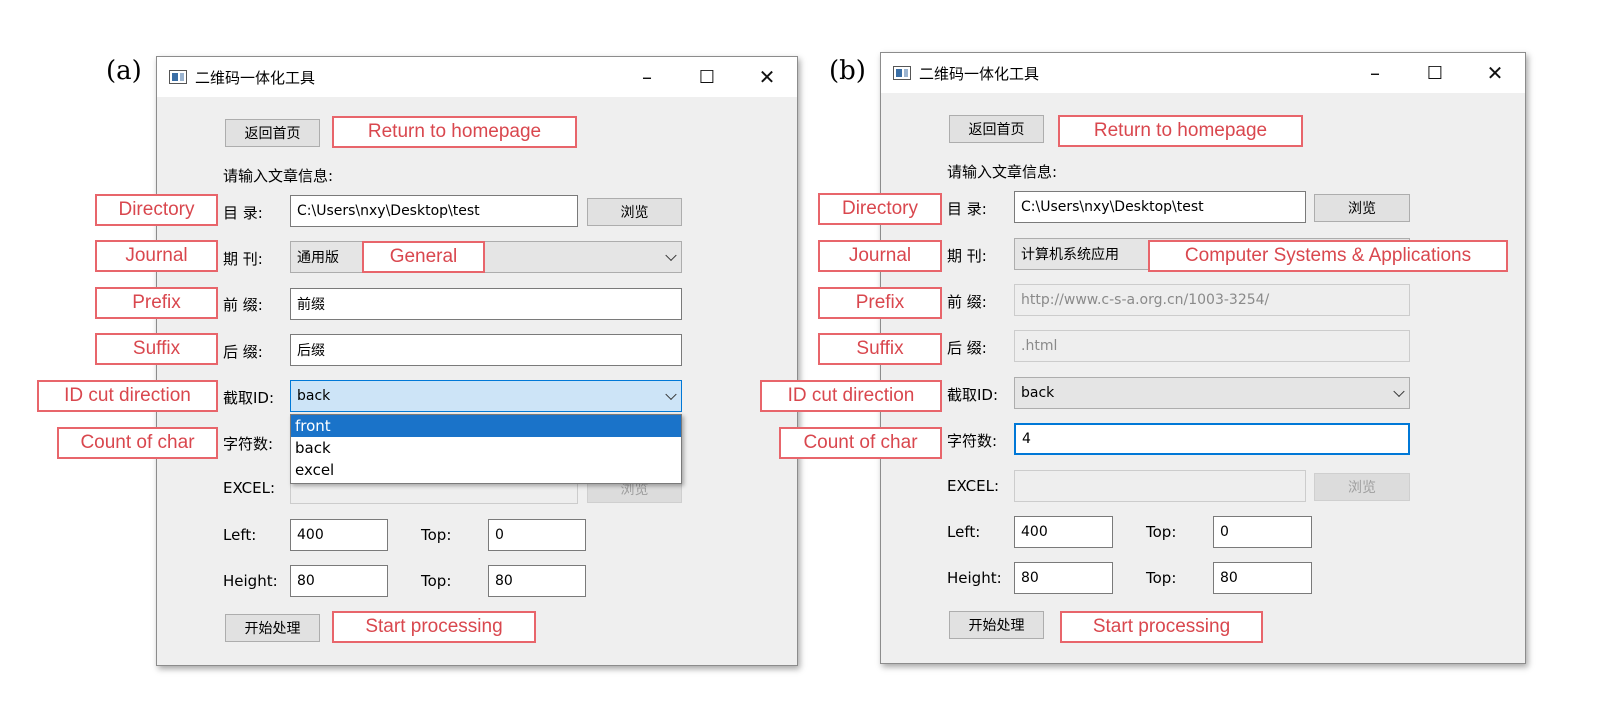 This screenshot has height=720, width=1617. What do you see at coordinates (124, 71) in the screenshot?
I see `panel-a-label: (a)` at bounding box center [124, 71].